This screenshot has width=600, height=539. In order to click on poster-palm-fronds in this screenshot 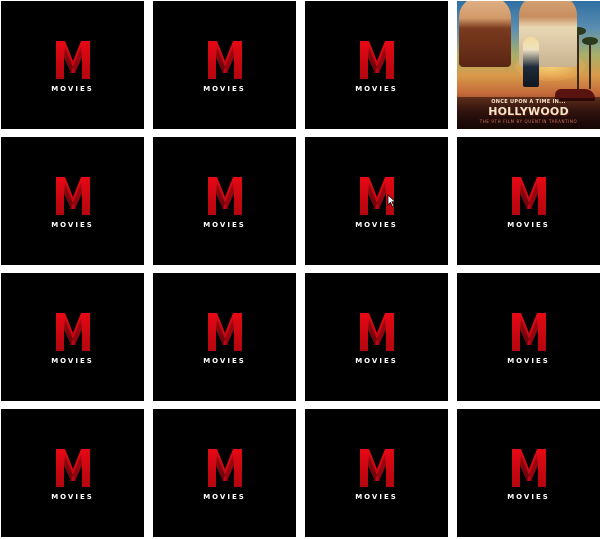, I will do `click(590, 41)`.